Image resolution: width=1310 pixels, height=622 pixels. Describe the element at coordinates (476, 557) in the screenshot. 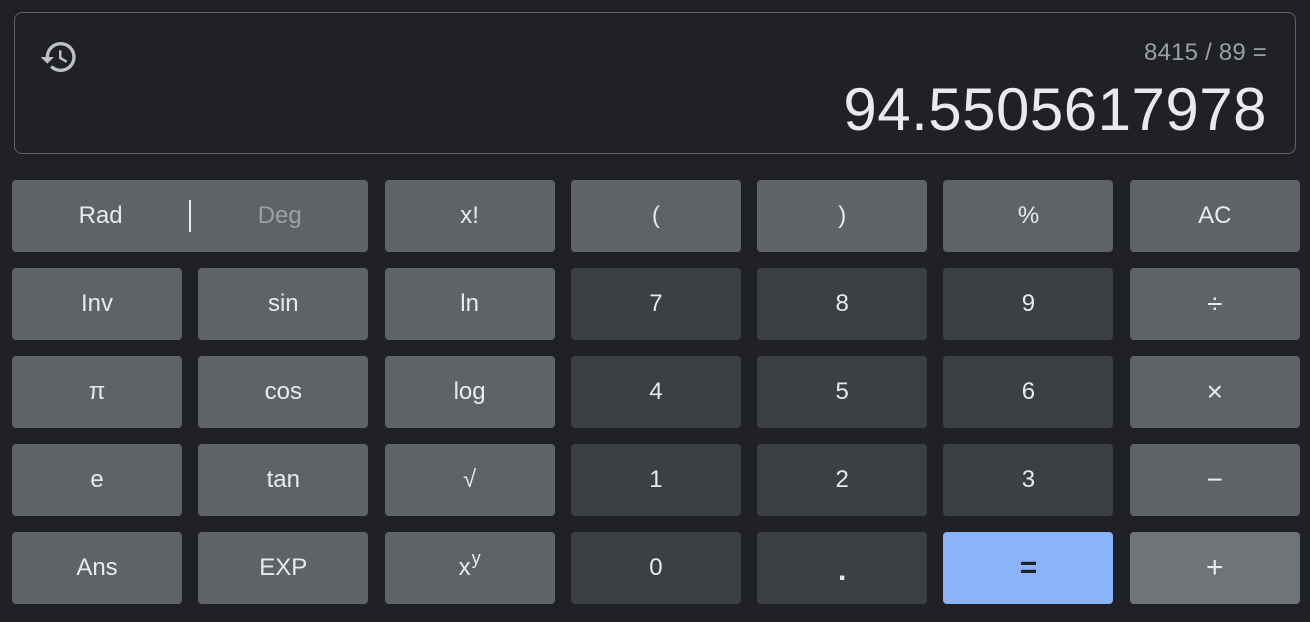

I see `power-exponent-label: y` at that location.